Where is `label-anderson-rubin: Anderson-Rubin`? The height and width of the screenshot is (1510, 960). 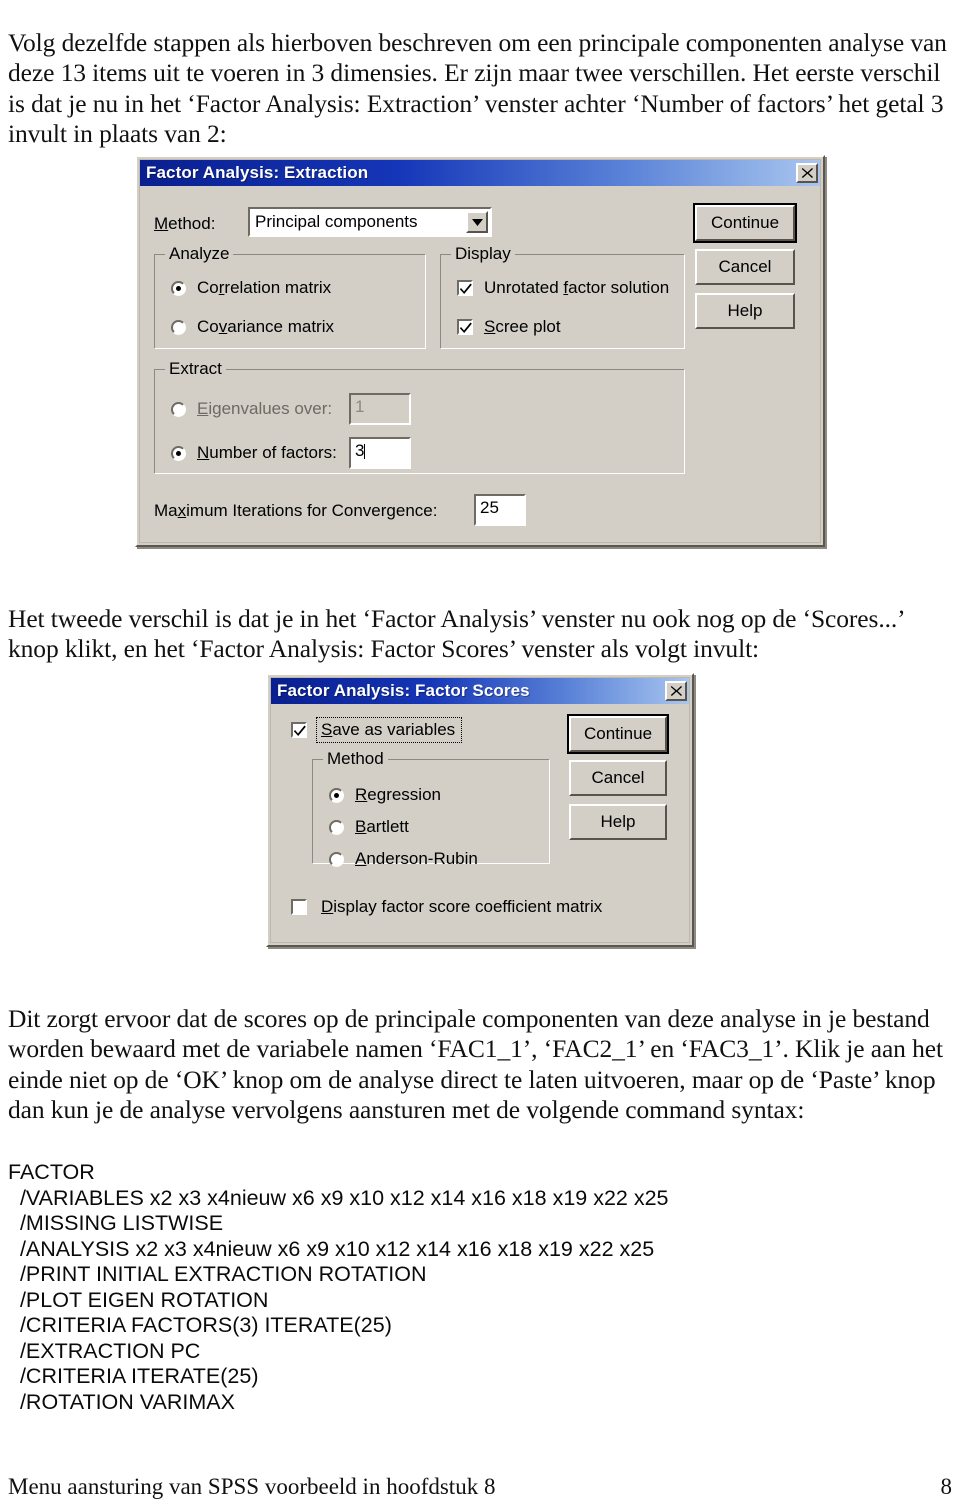 label-anderson-rubin: Anderson-Rubin is located at coordinates (416, 858).